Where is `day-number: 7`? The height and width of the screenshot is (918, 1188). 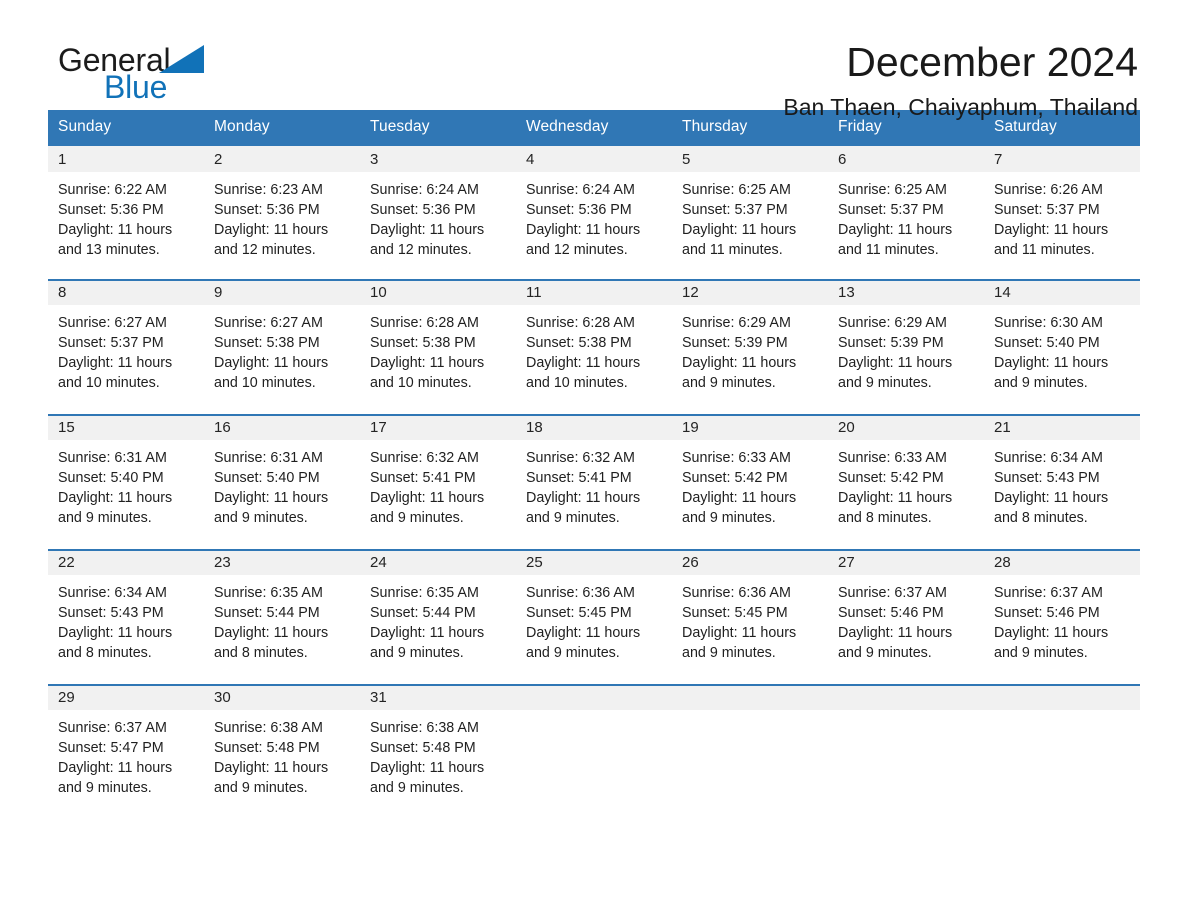
day-number: 7 is located at coordinates (1062, 158).